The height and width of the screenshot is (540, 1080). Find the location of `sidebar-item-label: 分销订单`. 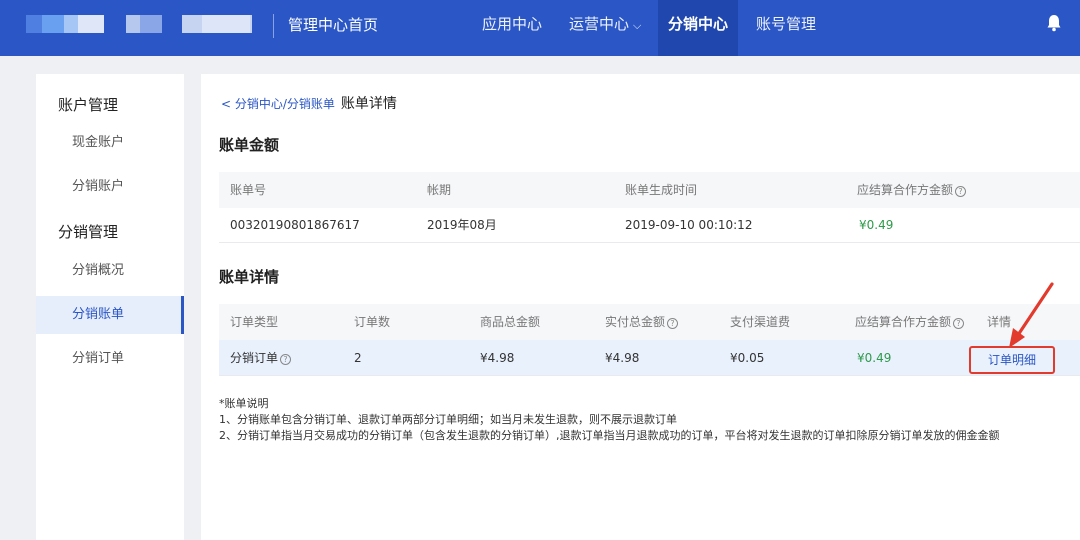

sidebar-item-label: 分销订单 is located at coordinates (98, 358).